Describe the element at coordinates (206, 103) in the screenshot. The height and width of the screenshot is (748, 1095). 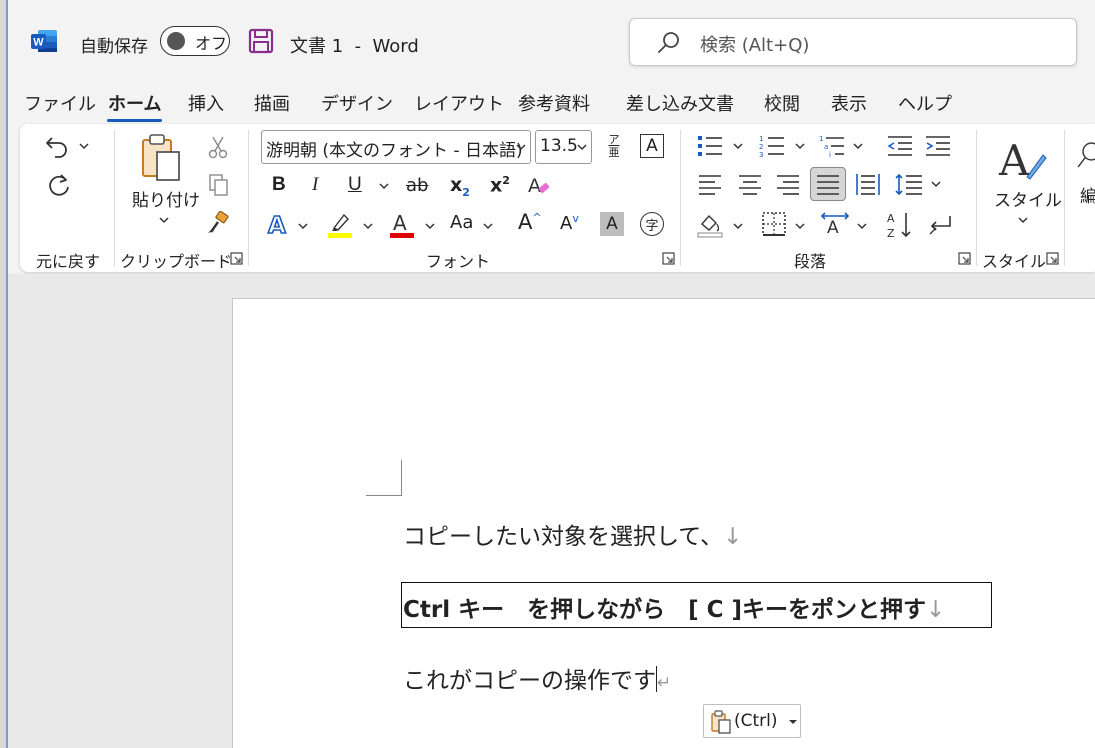
I see `tab-insert: 挿入` at that location.